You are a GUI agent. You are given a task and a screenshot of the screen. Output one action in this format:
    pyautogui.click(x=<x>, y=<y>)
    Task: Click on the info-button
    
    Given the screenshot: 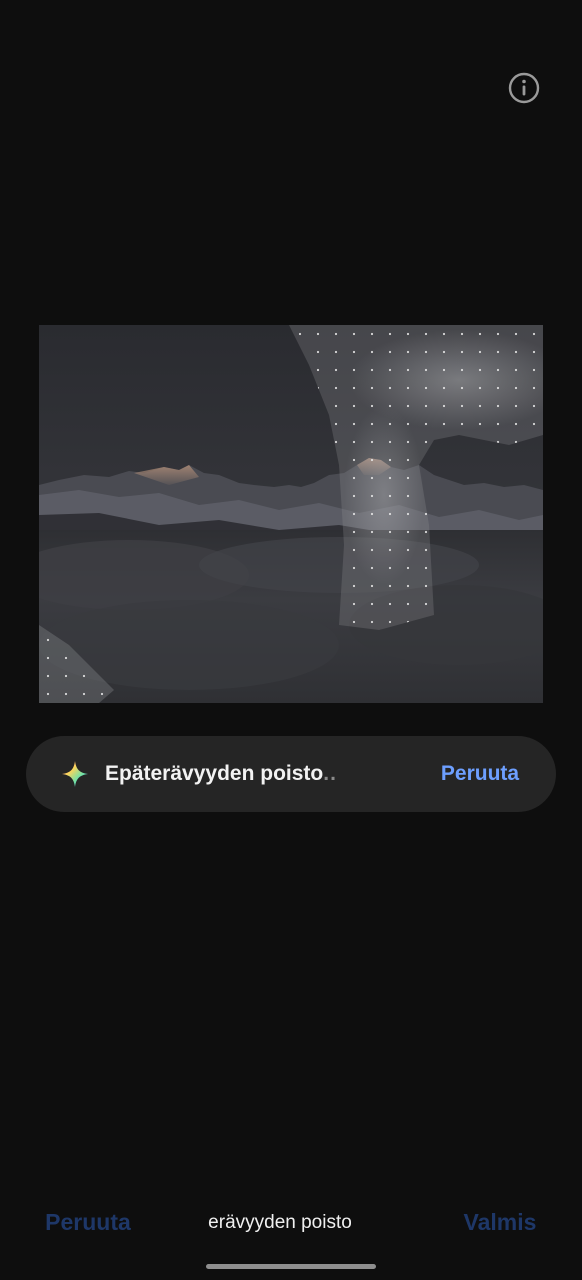 What is the action you would take?
    pyautogui.click(x=524, y=88)
    